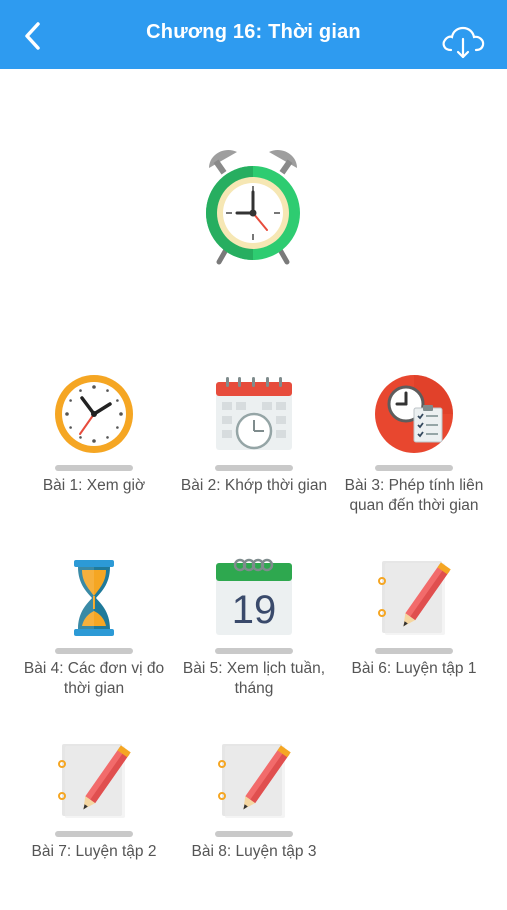  Describe the element at coordinates (254, 413) in the screenshot. I see `calendar-clock-icon` at that location.